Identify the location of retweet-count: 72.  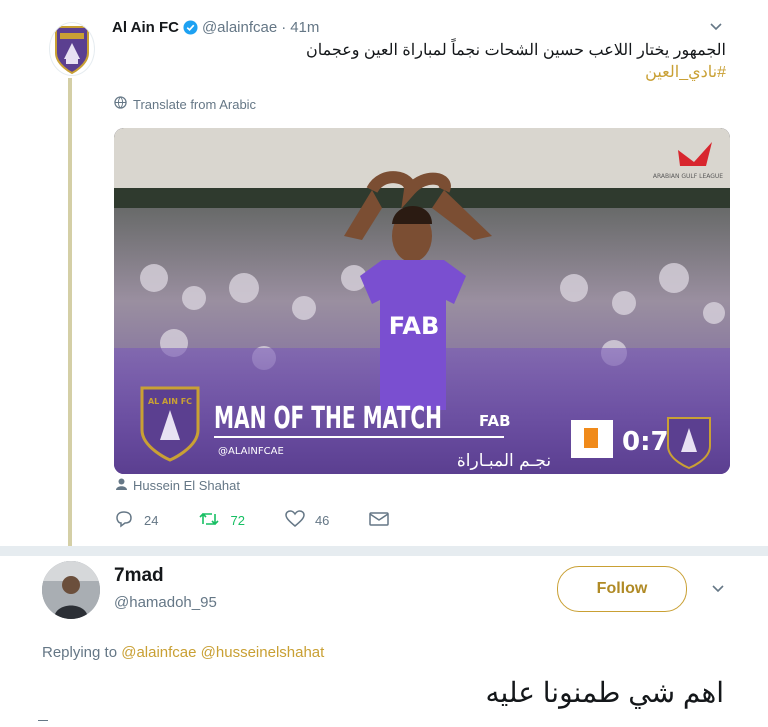
(237, 520).